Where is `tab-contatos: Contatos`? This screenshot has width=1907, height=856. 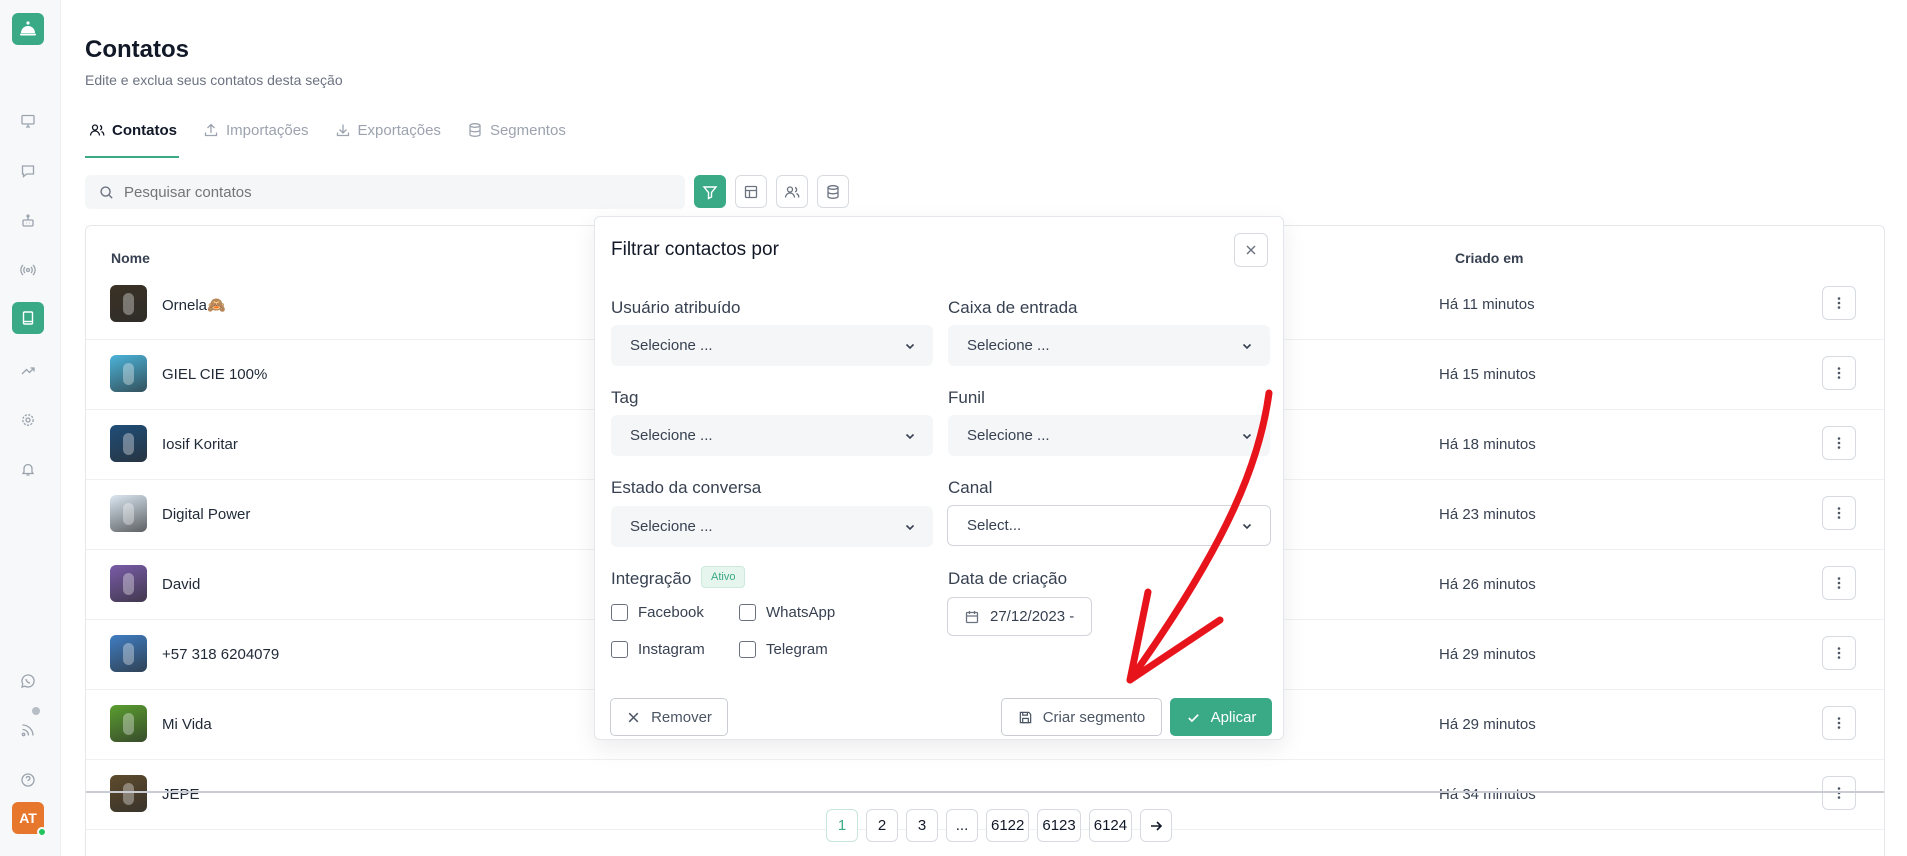 tab-contatos: Contatos is located at coordinates (133, 130).